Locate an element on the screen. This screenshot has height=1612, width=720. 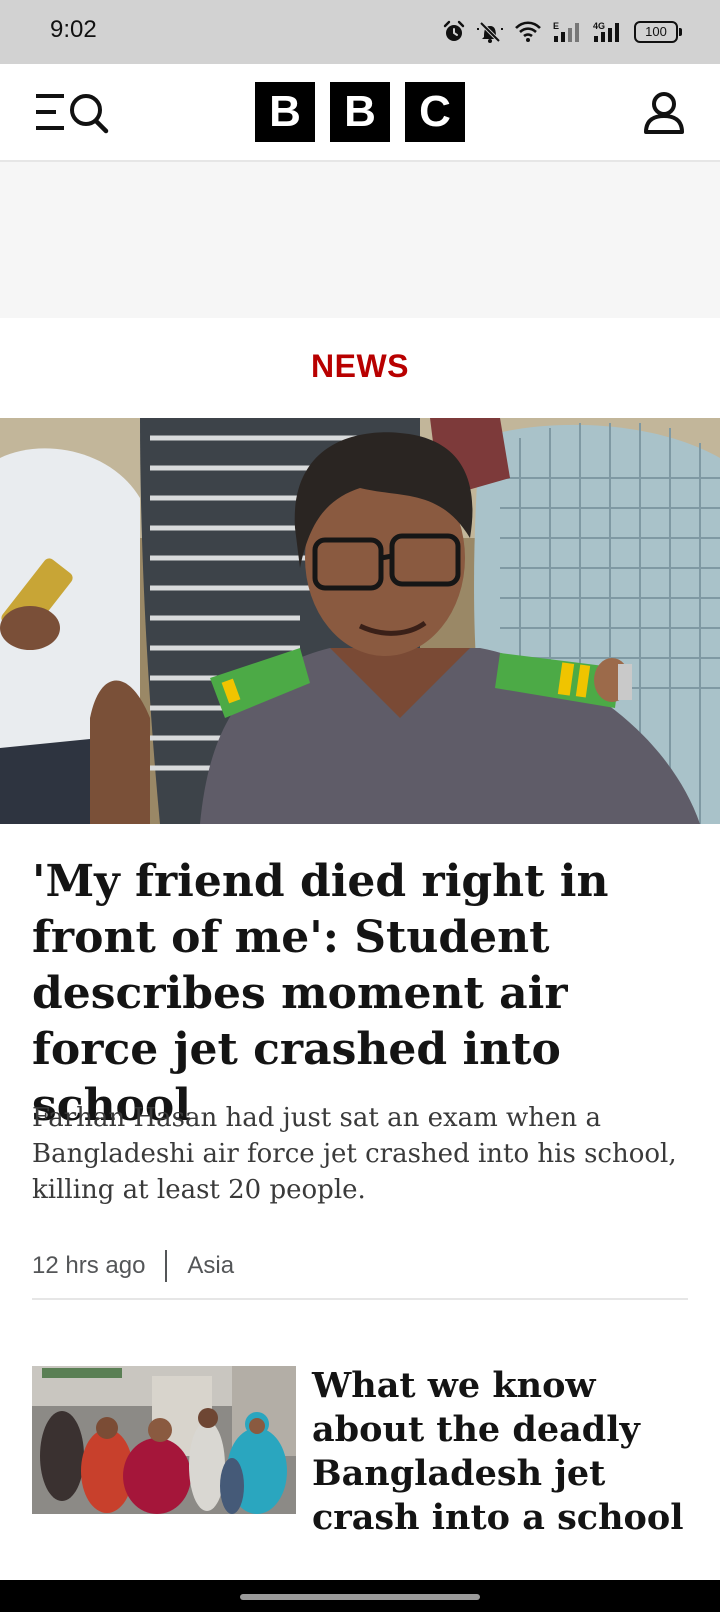
wifi-icon is located at coordinates (528, 31).